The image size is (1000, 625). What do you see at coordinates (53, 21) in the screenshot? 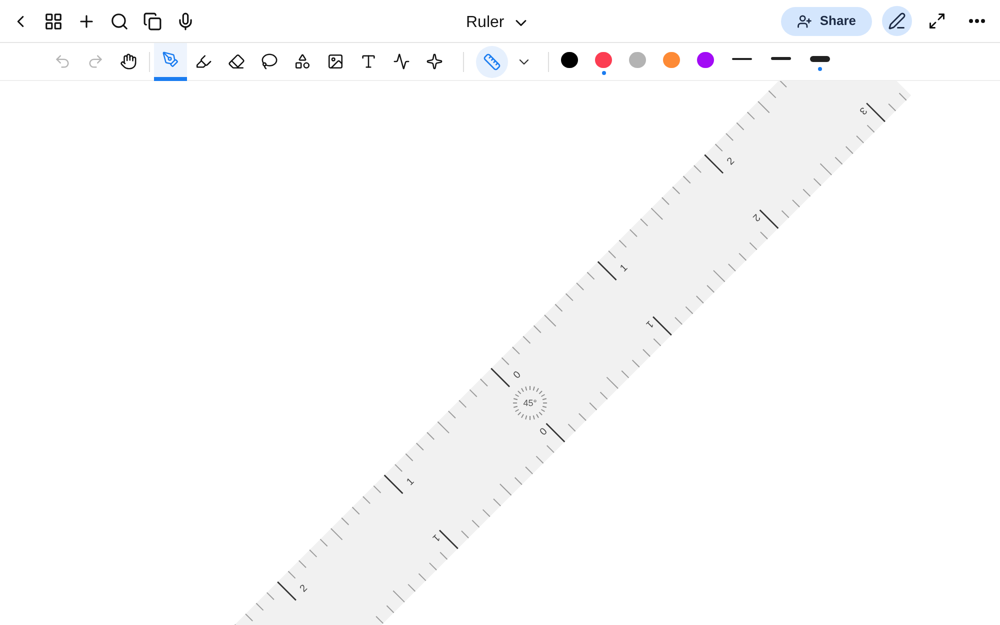
I see `grid-icon` at bounding box center [53, 21].